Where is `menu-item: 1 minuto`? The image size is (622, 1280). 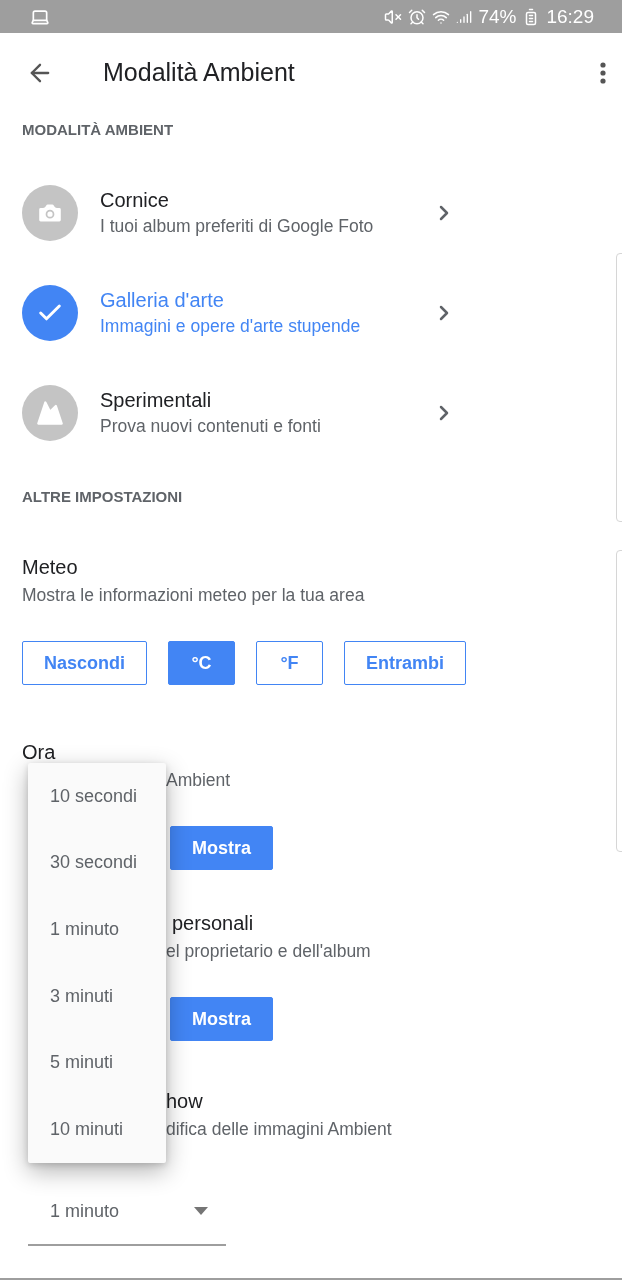 menu-item: 1 minuto is located at coordinates (97, 929).